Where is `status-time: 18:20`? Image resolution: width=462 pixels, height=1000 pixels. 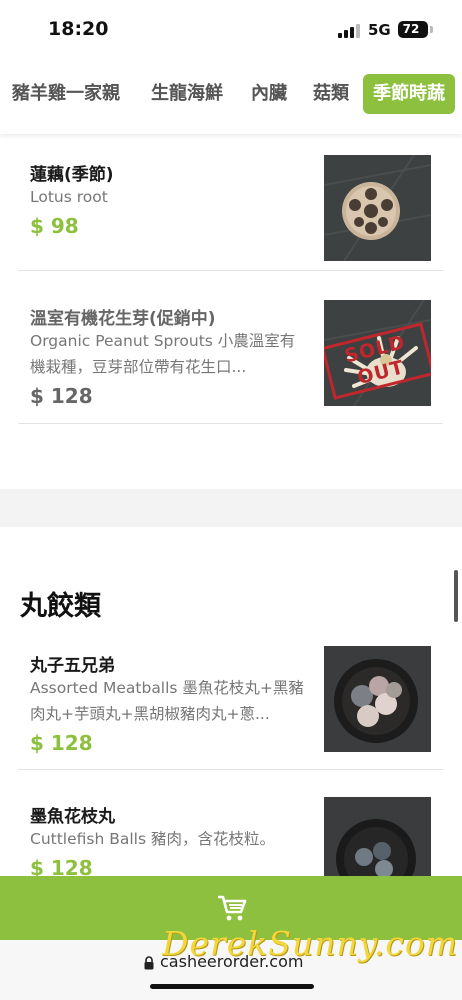
status-time: 18:20 is located at coordinates (78, 29).